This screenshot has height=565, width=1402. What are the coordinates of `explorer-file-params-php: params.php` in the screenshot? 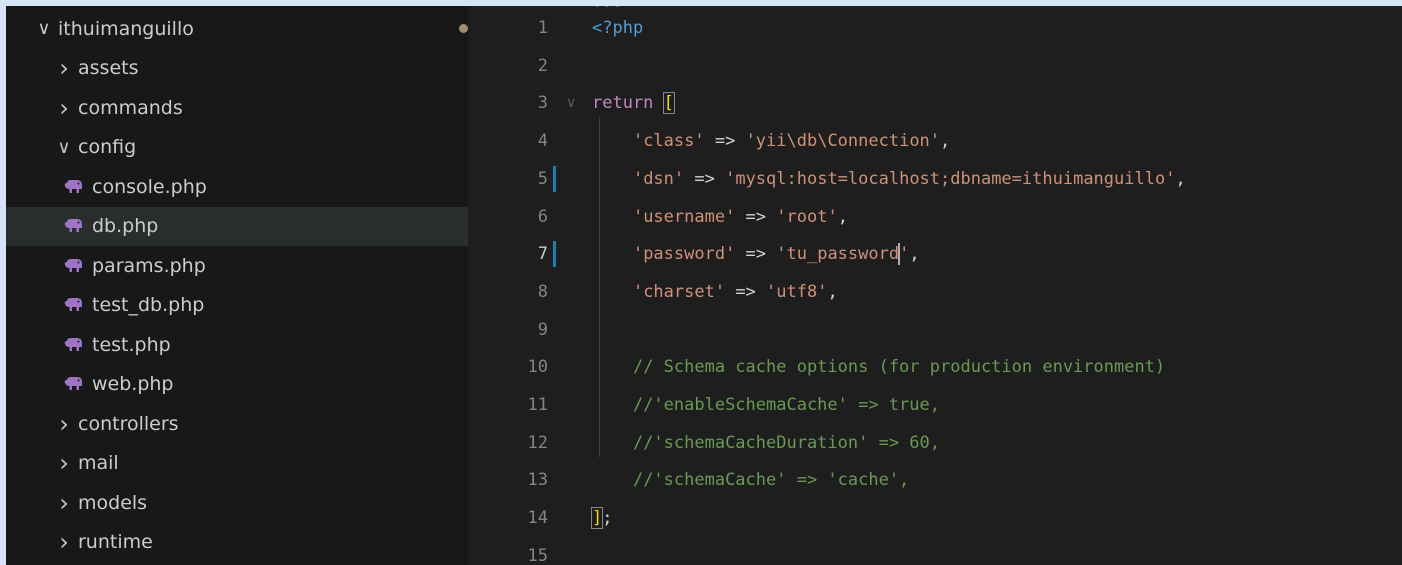 It's located at (266, 265).